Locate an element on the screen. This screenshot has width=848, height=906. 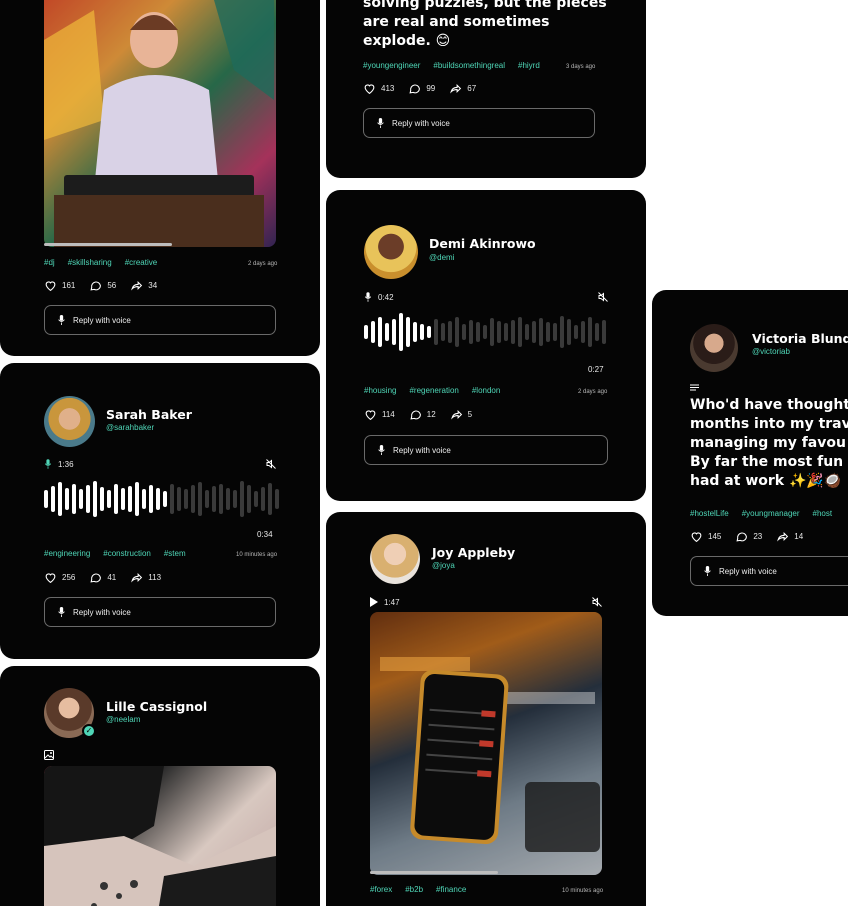
comment-button: 56 is located at coordinates (102, 285).